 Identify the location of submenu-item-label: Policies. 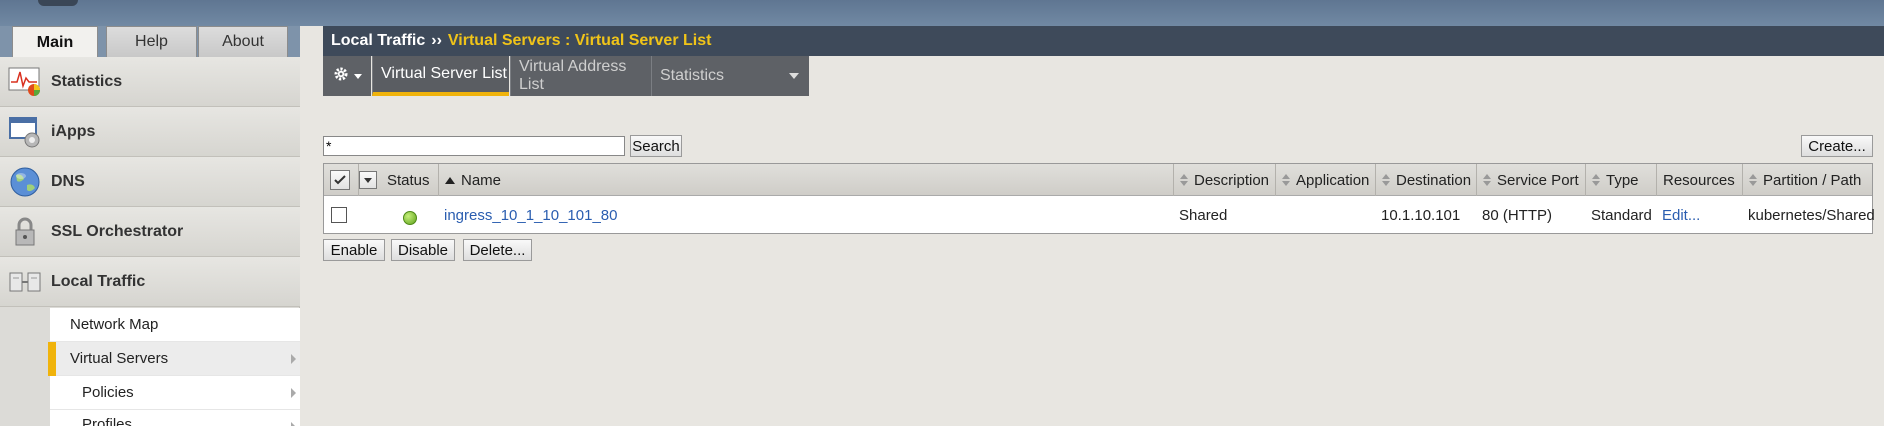
(108, 392).